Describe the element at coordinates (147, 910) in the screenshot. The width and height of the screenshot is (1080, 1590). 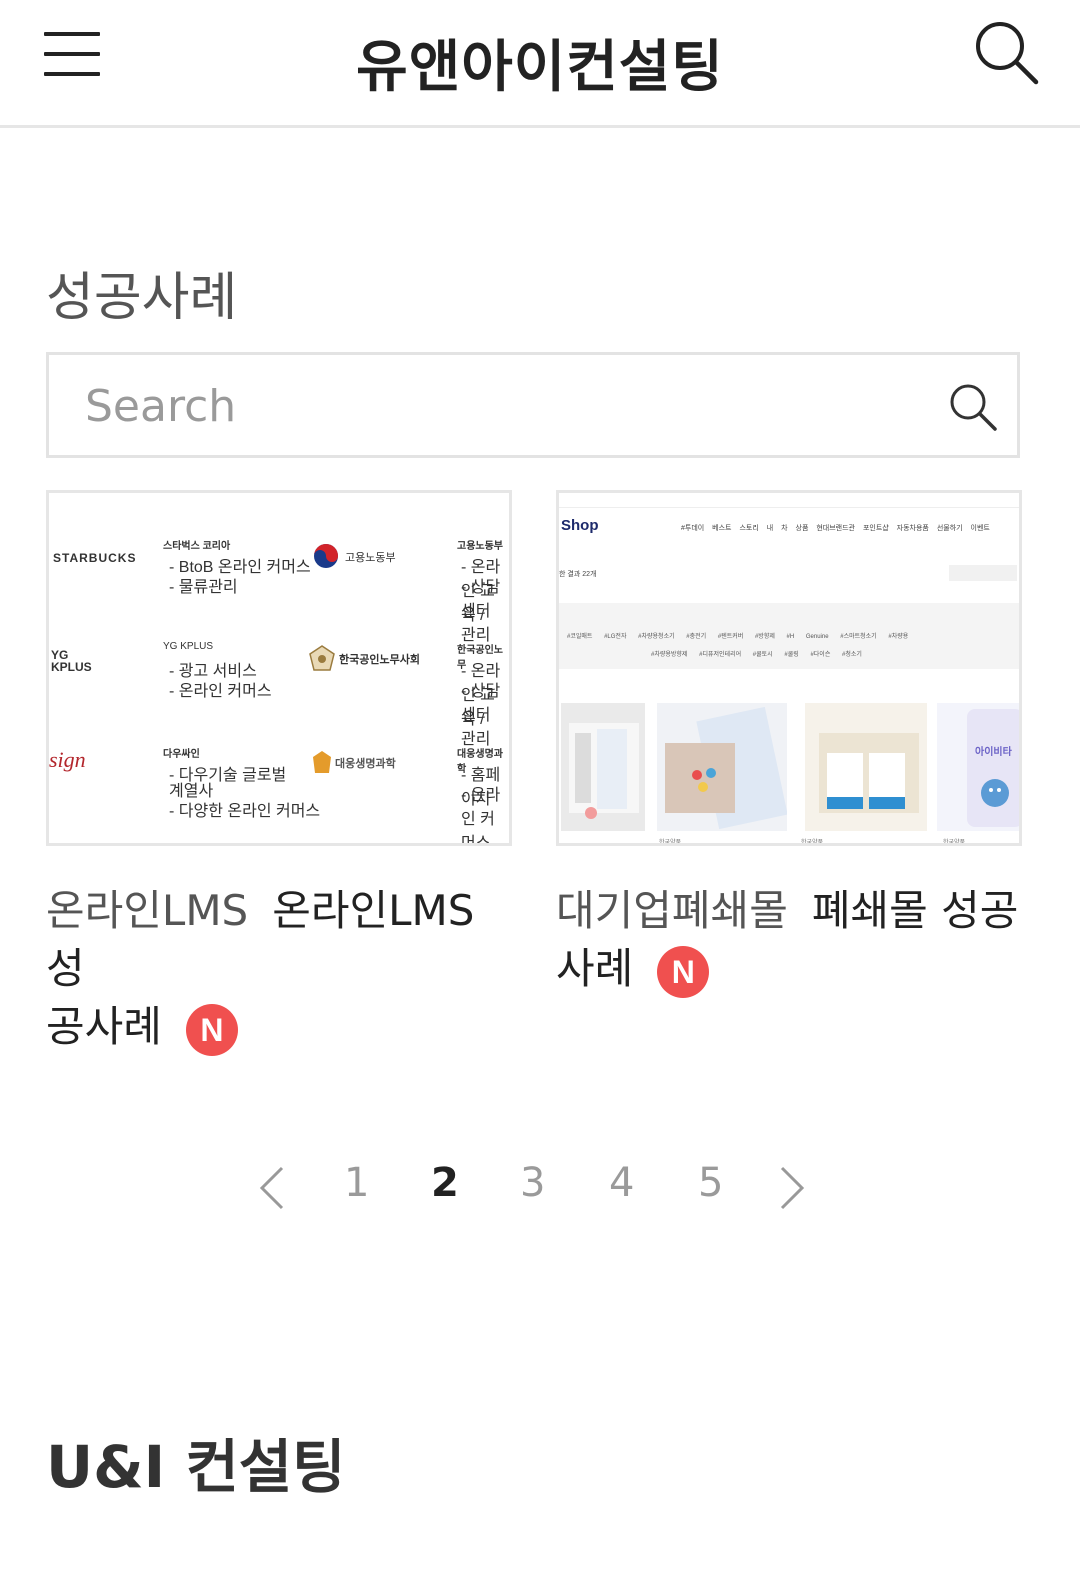
I see `case-category: 온라인LMS` at that location.